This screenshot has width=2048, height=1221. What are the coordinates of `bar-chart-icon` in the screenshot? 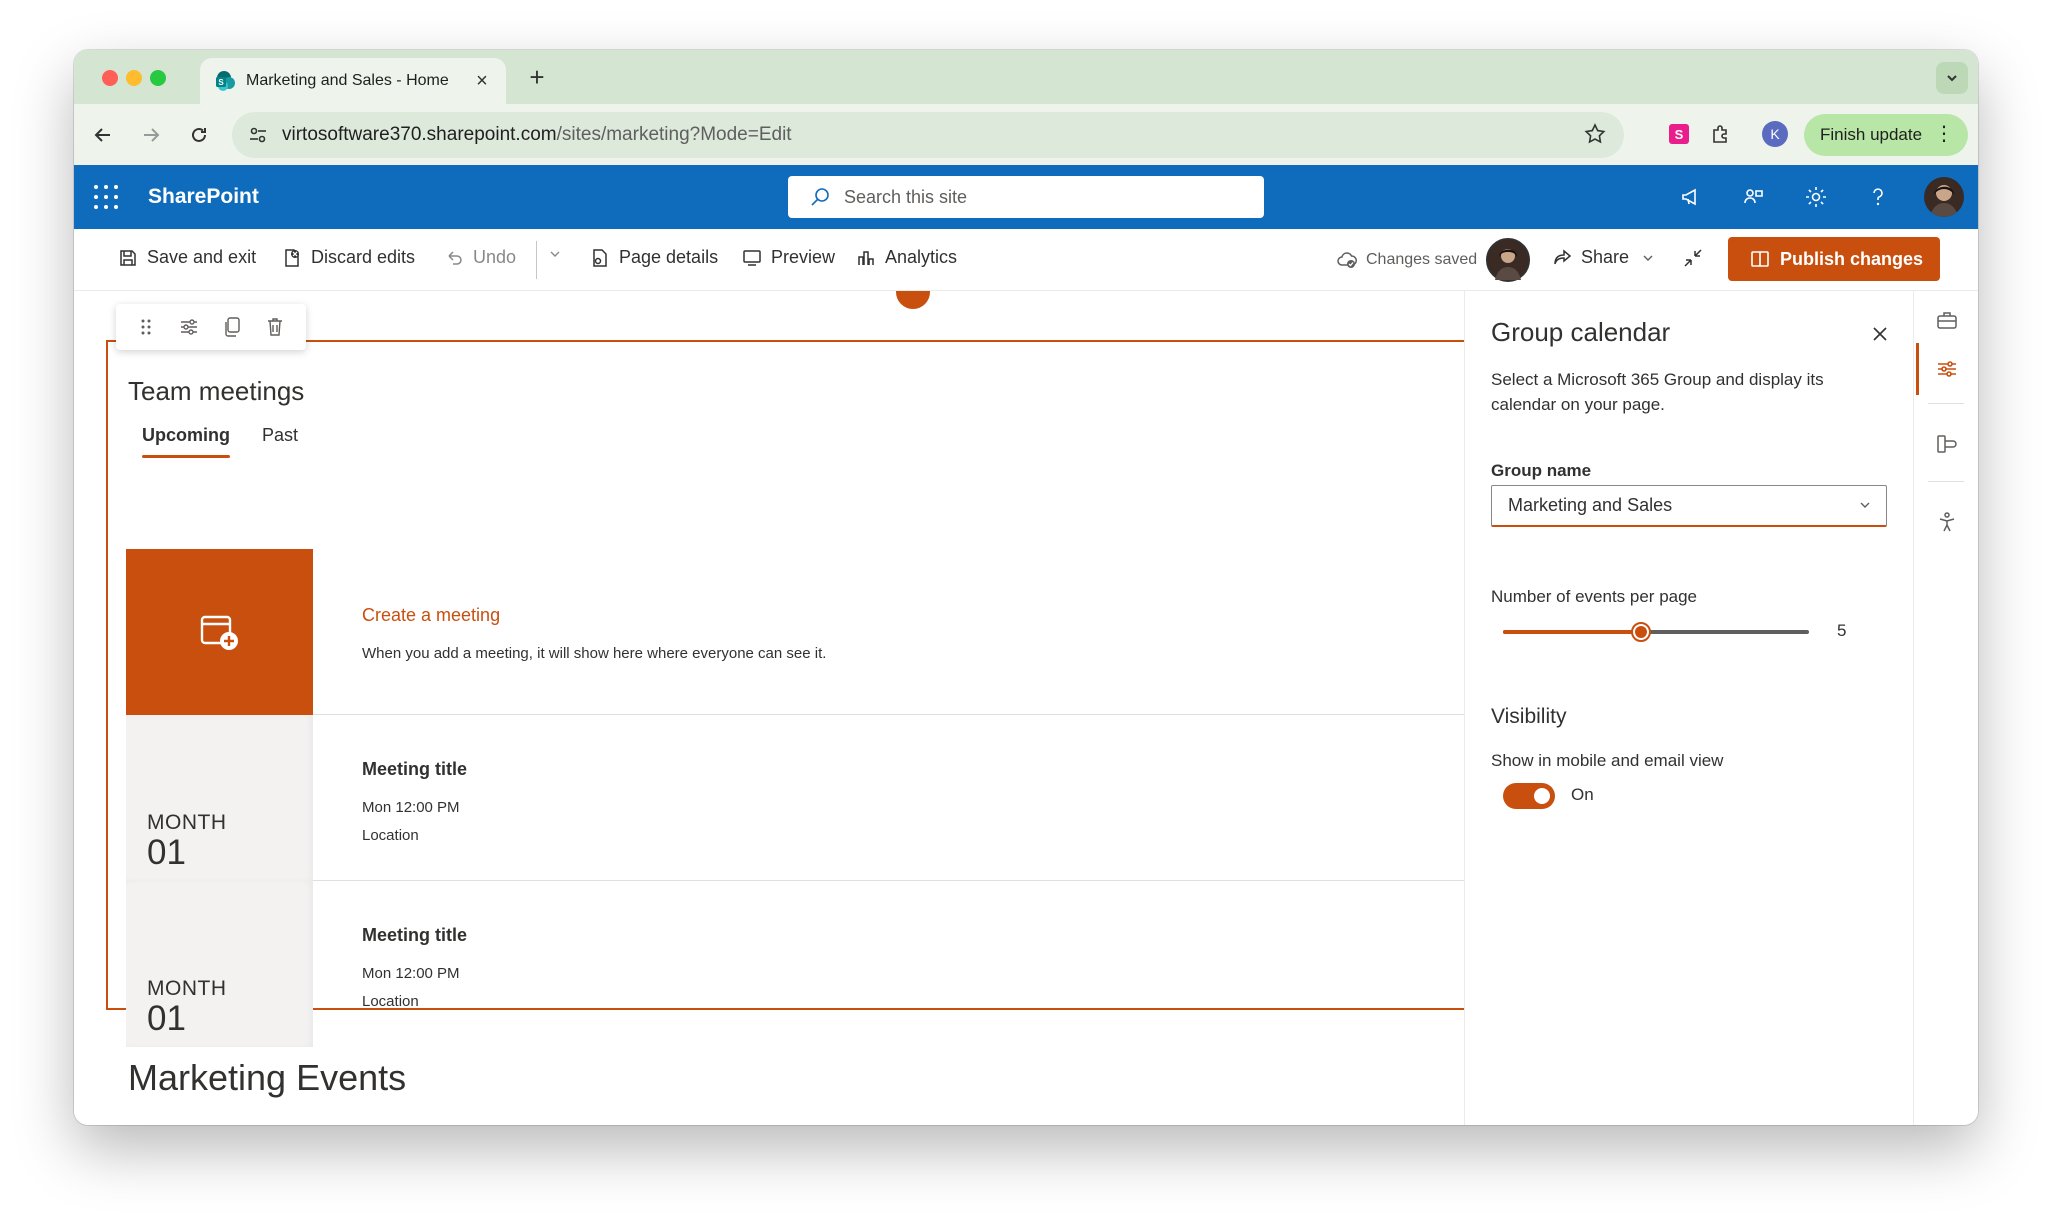 It's located at (866, 257).